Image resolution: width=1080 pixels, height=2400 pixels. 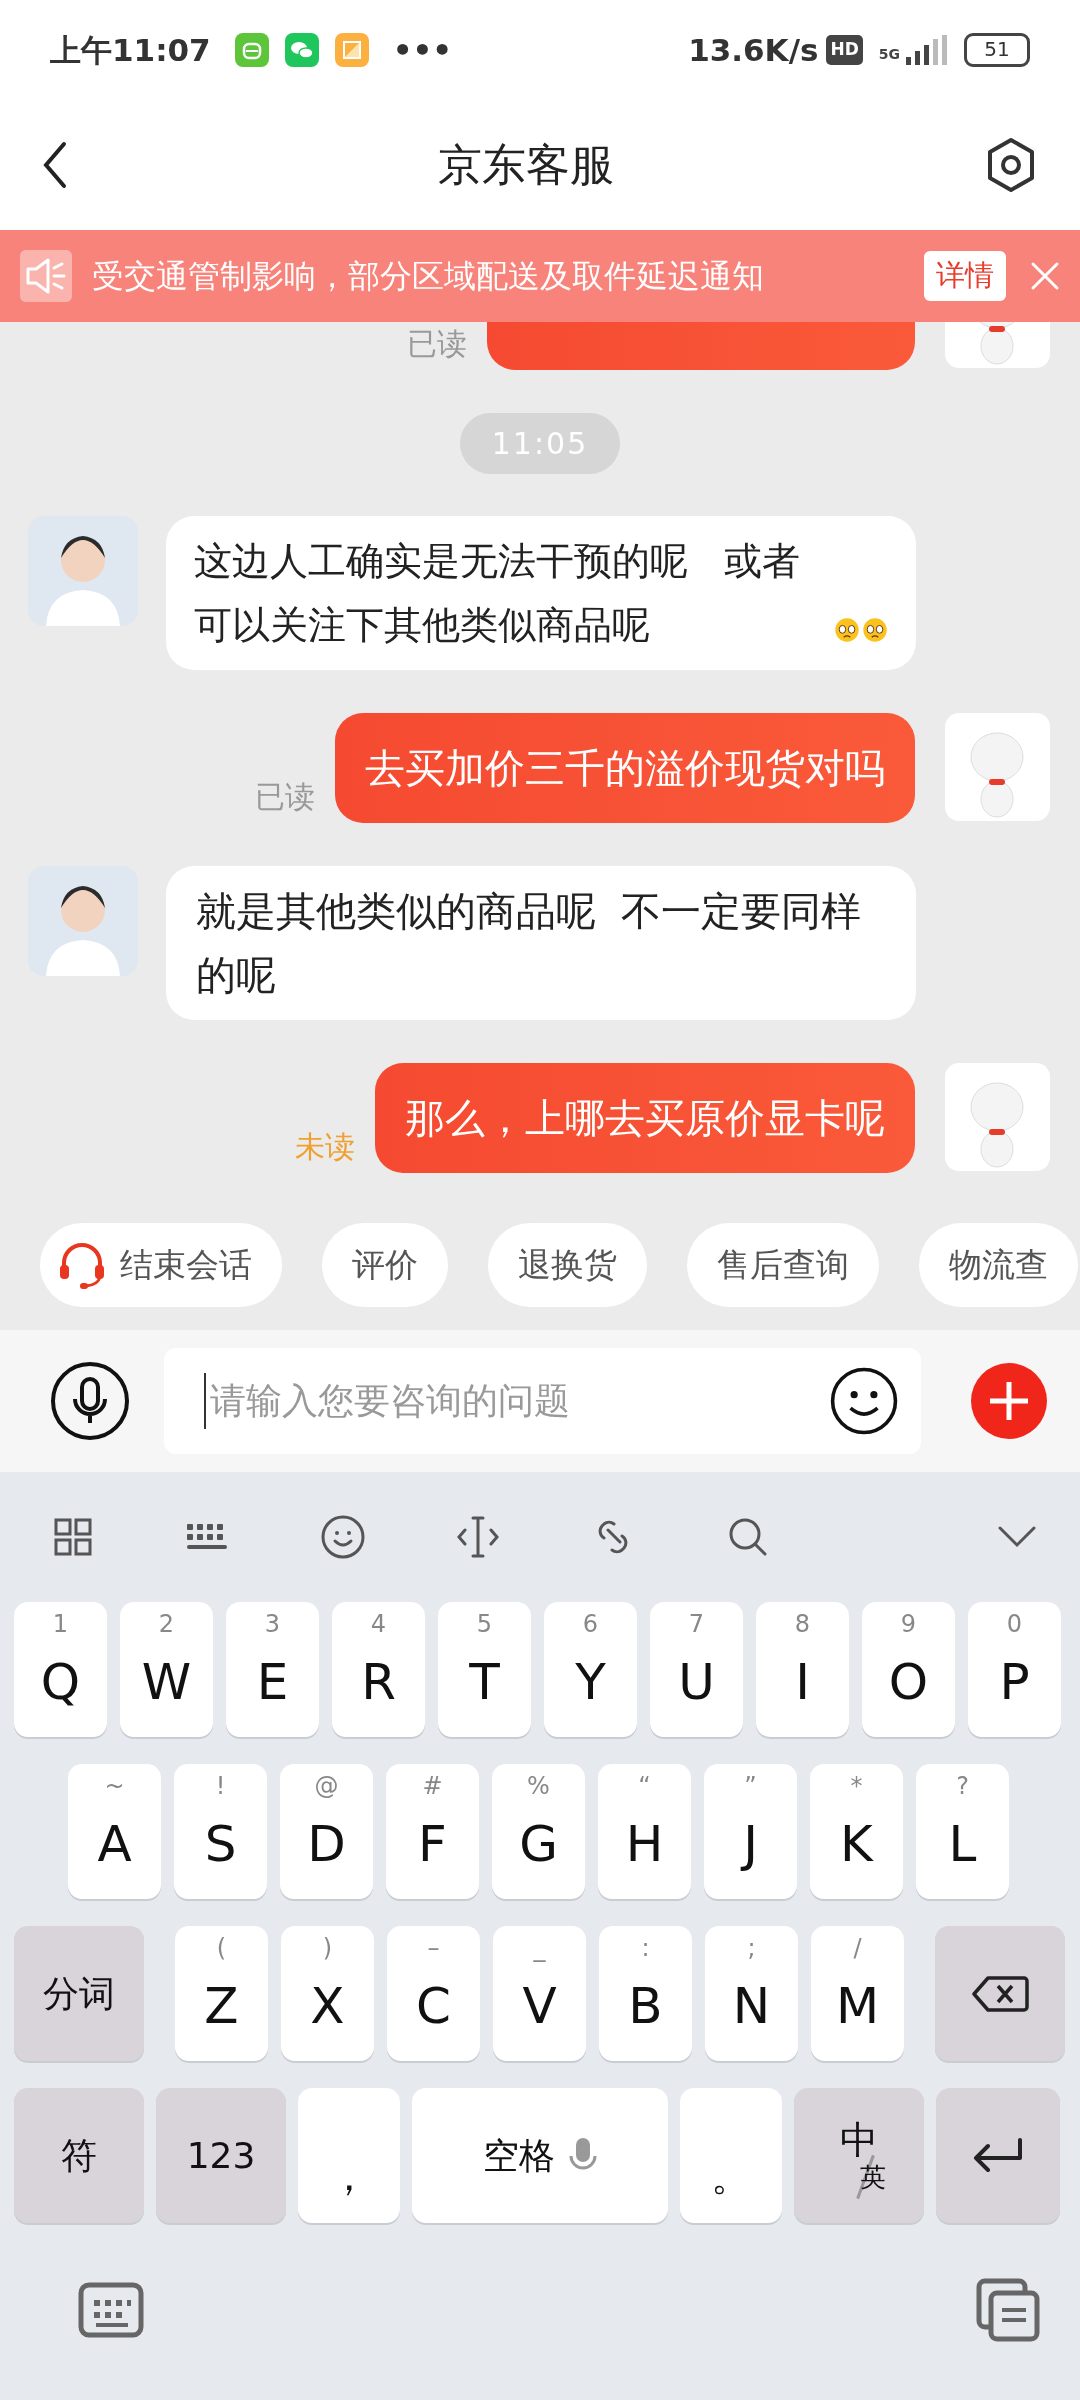 I want to click on network-speed: 13.6K/s, so click(x=753, y=50).